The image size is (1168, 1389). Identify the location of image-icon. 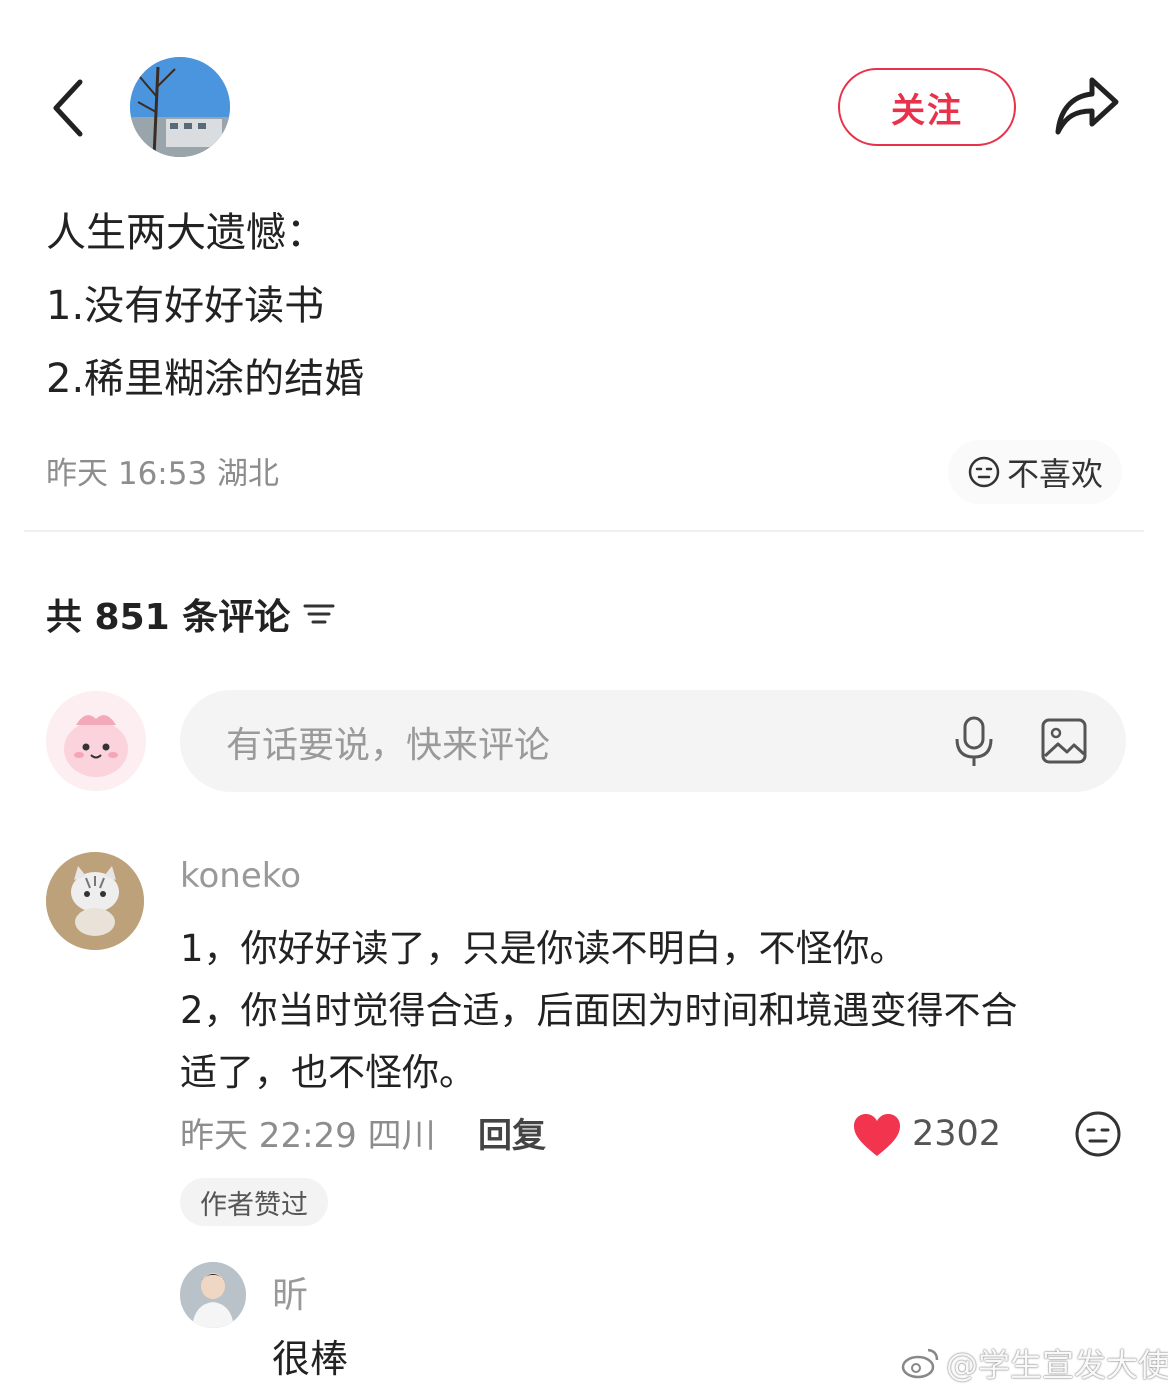
(1064, 741).